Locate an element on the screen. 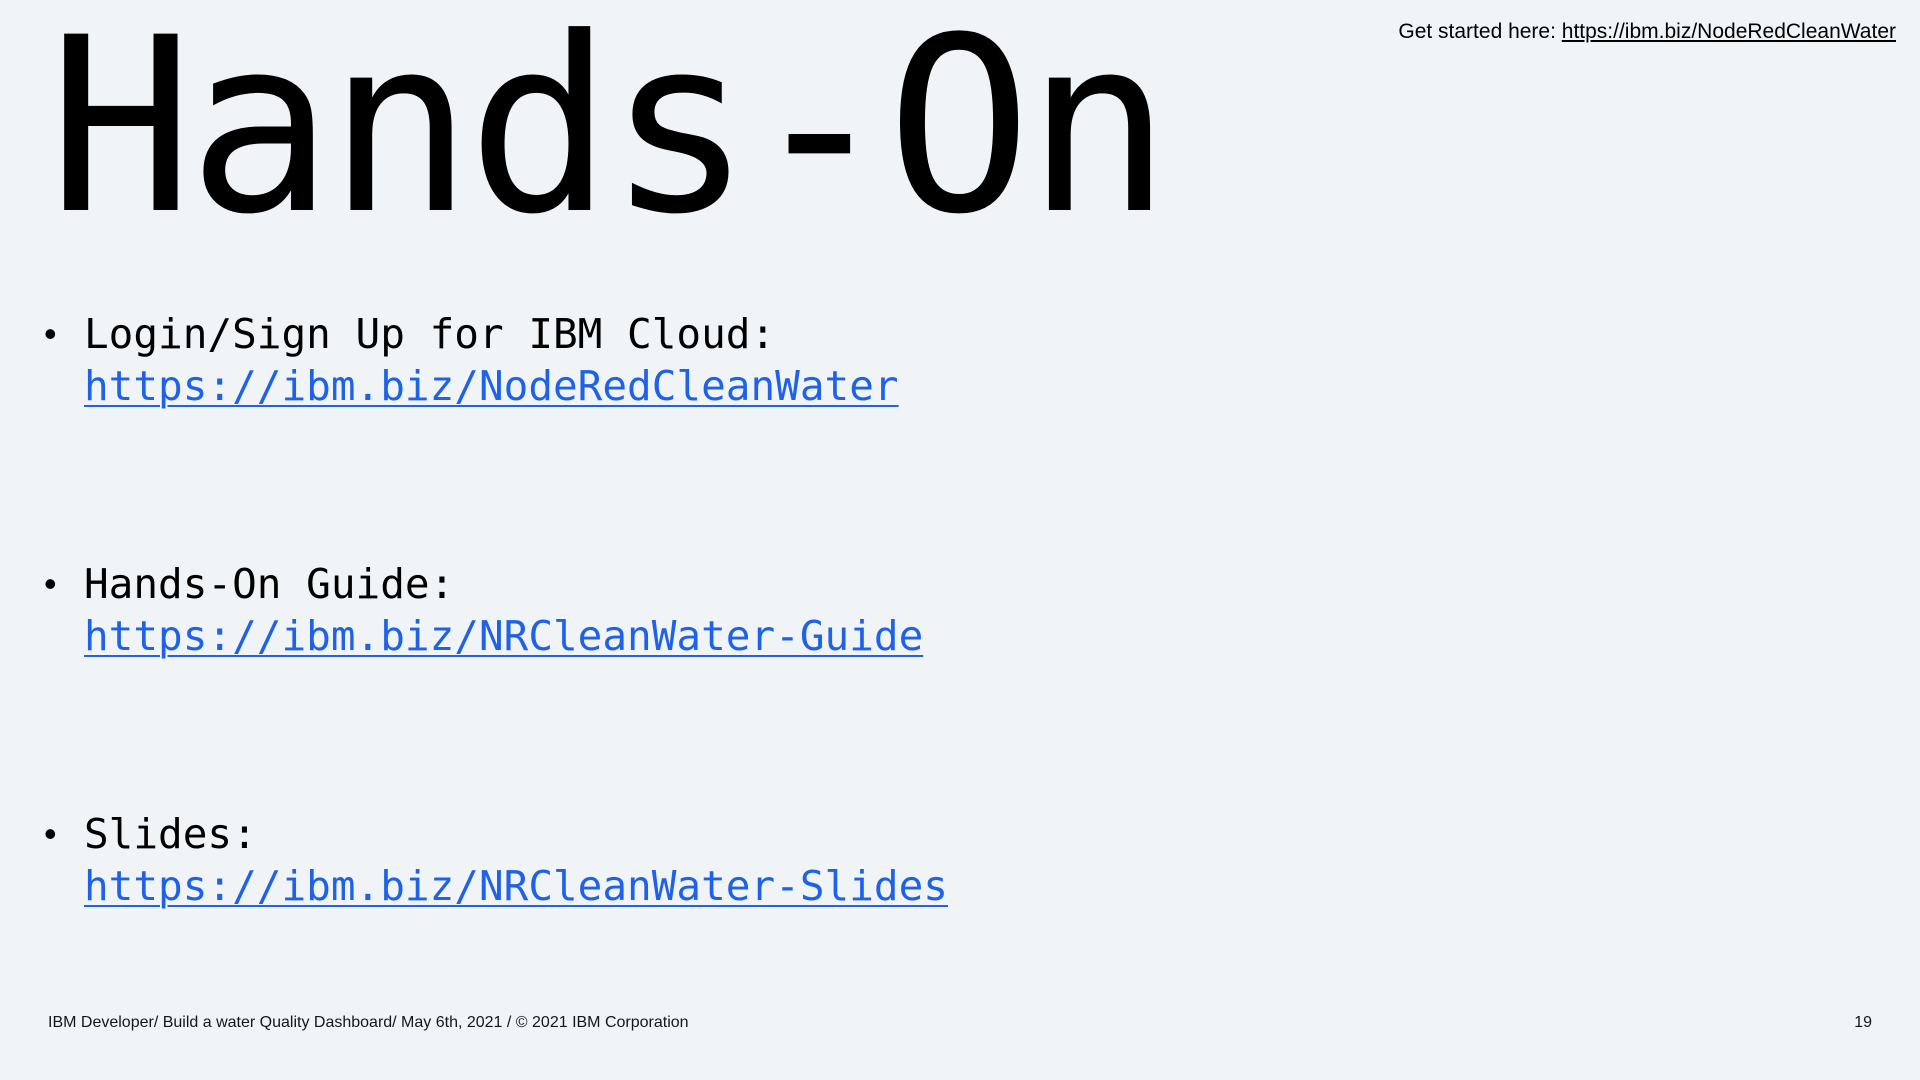  slide-title: Hands-On is located at coordinates (610, 134).